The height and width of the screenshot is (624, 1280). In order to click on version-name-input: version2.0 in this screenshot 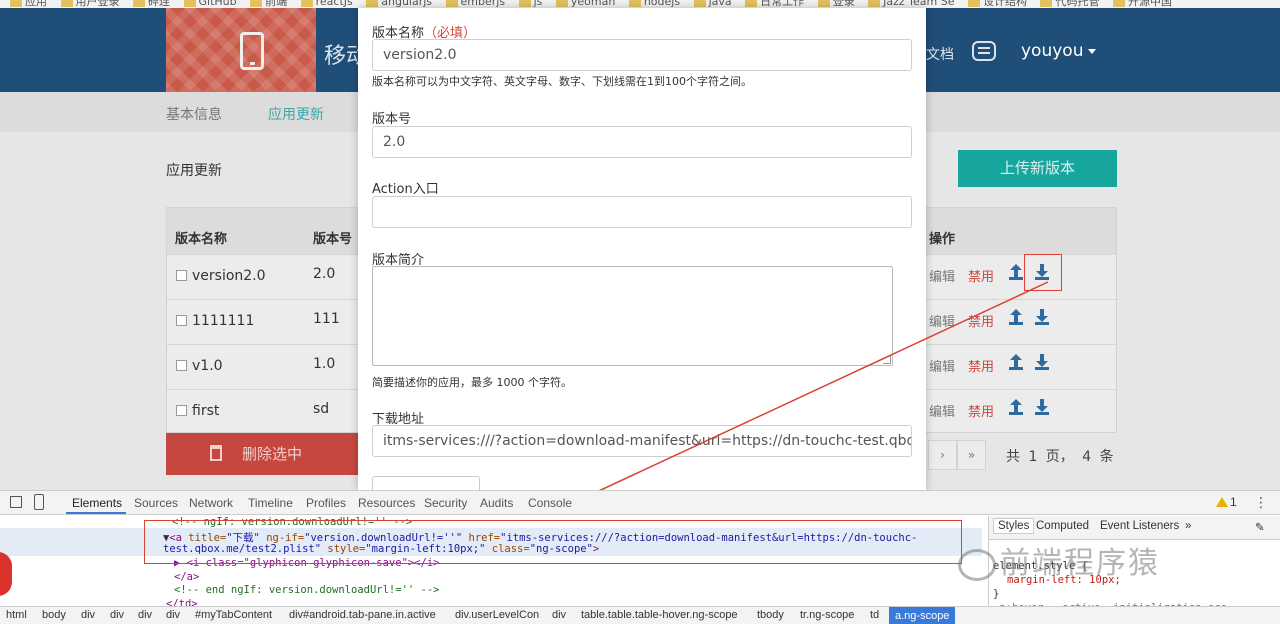, I will do `click(642, 55)`.